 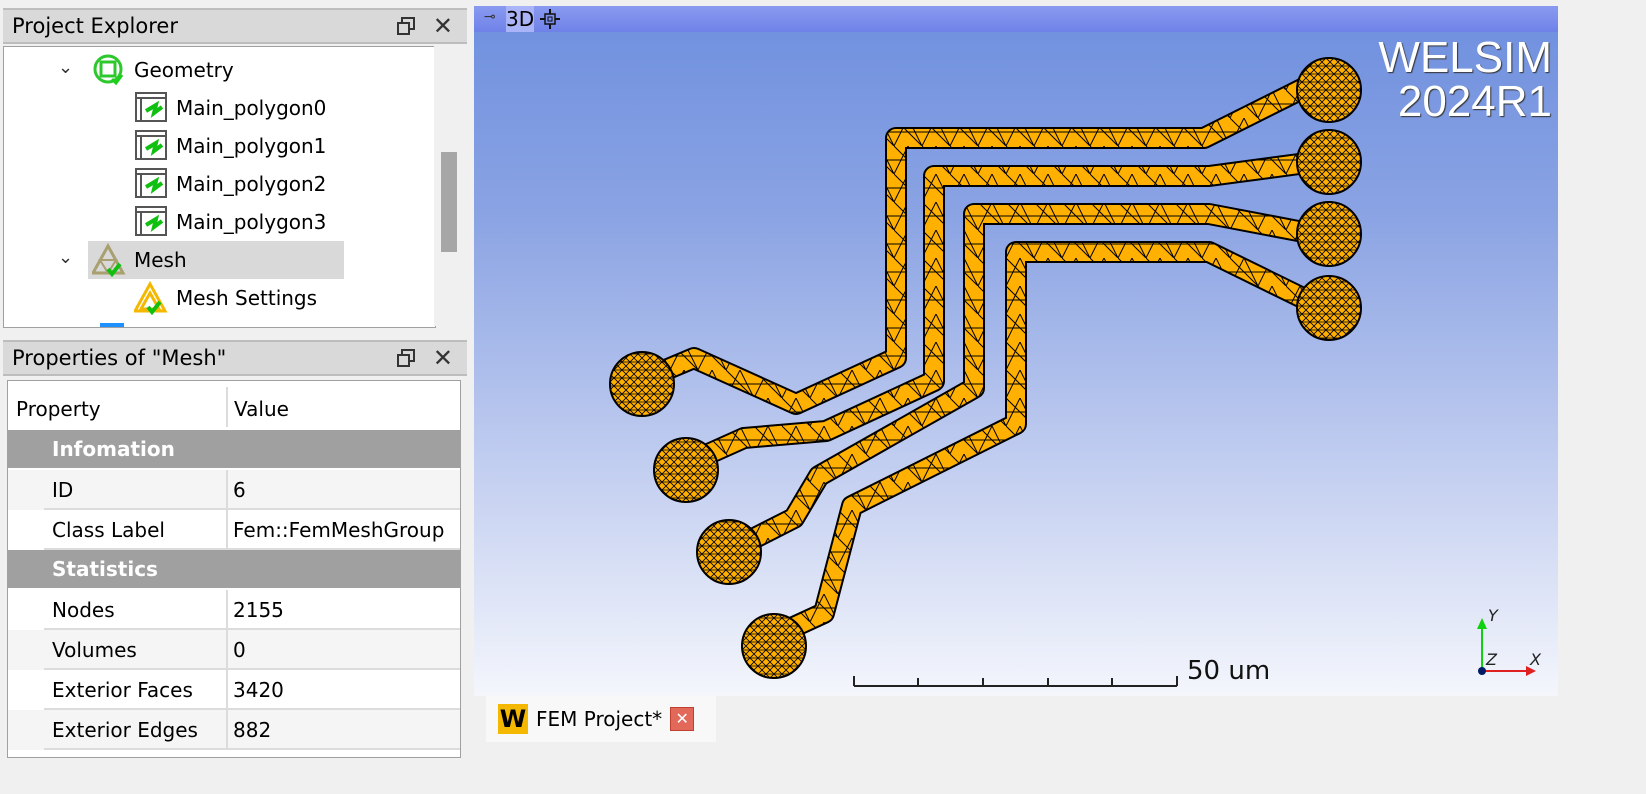 I want to click on header-property: Property, so click(x=58, y=409).